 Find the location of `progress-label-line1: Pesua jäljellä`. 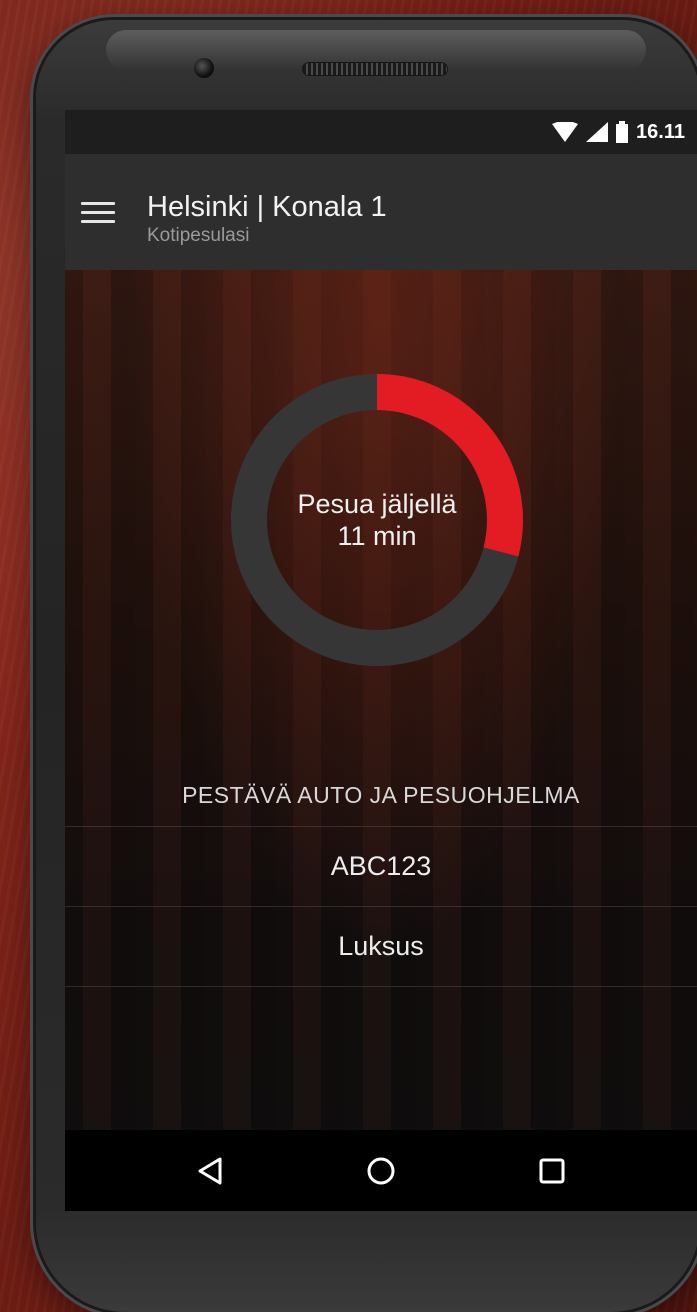

progress-label-line1: Pesua jäljellä is located at coordinates (377, 504).